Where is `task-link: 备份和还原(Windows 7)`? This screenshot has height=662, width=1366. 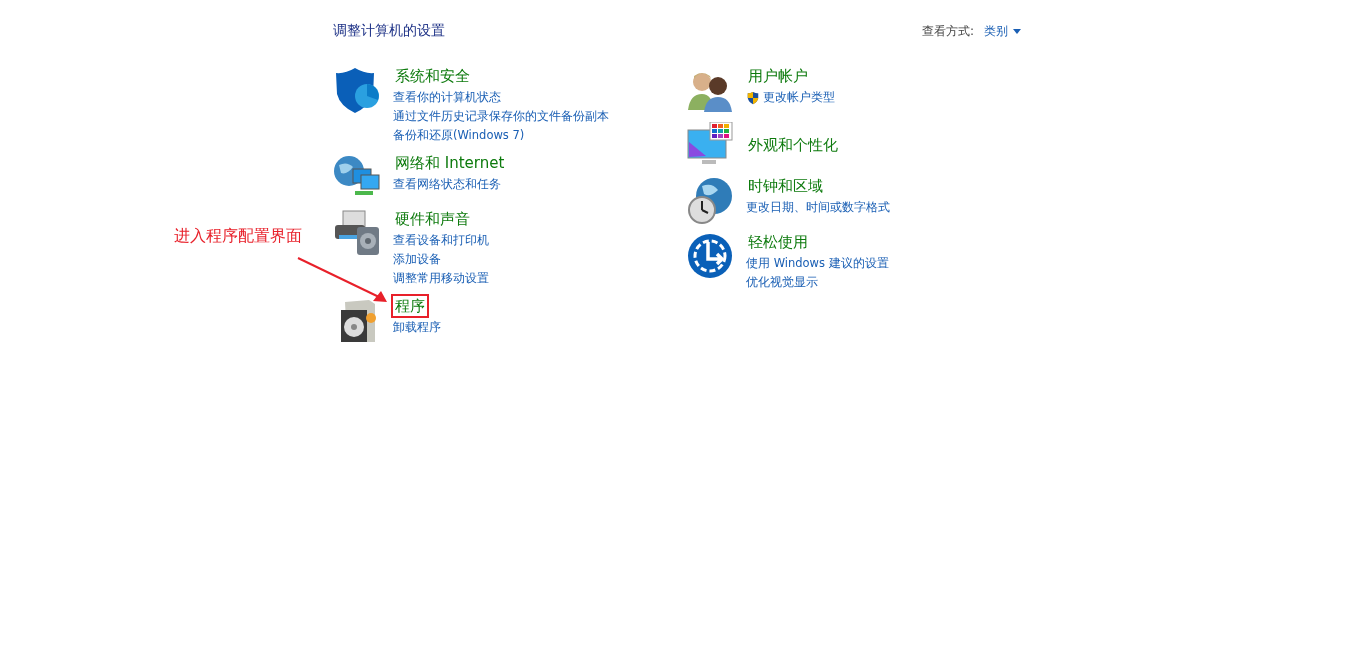 task-link: 备份和还原(Windows 7) is located at coordinates (459, 135).